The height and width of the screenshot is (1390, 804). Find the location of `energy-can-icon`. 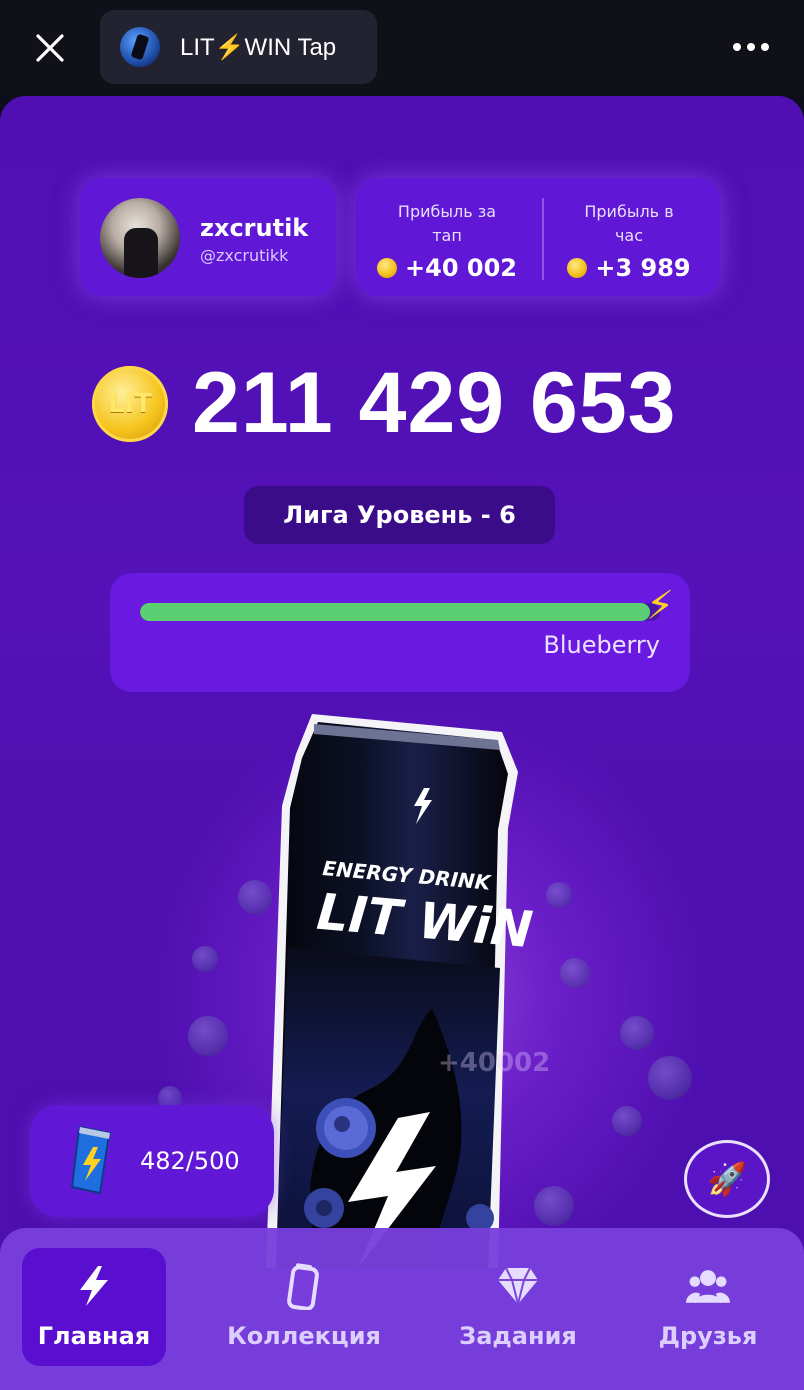

energy-can-icon is located at coordinates (91, 1160).